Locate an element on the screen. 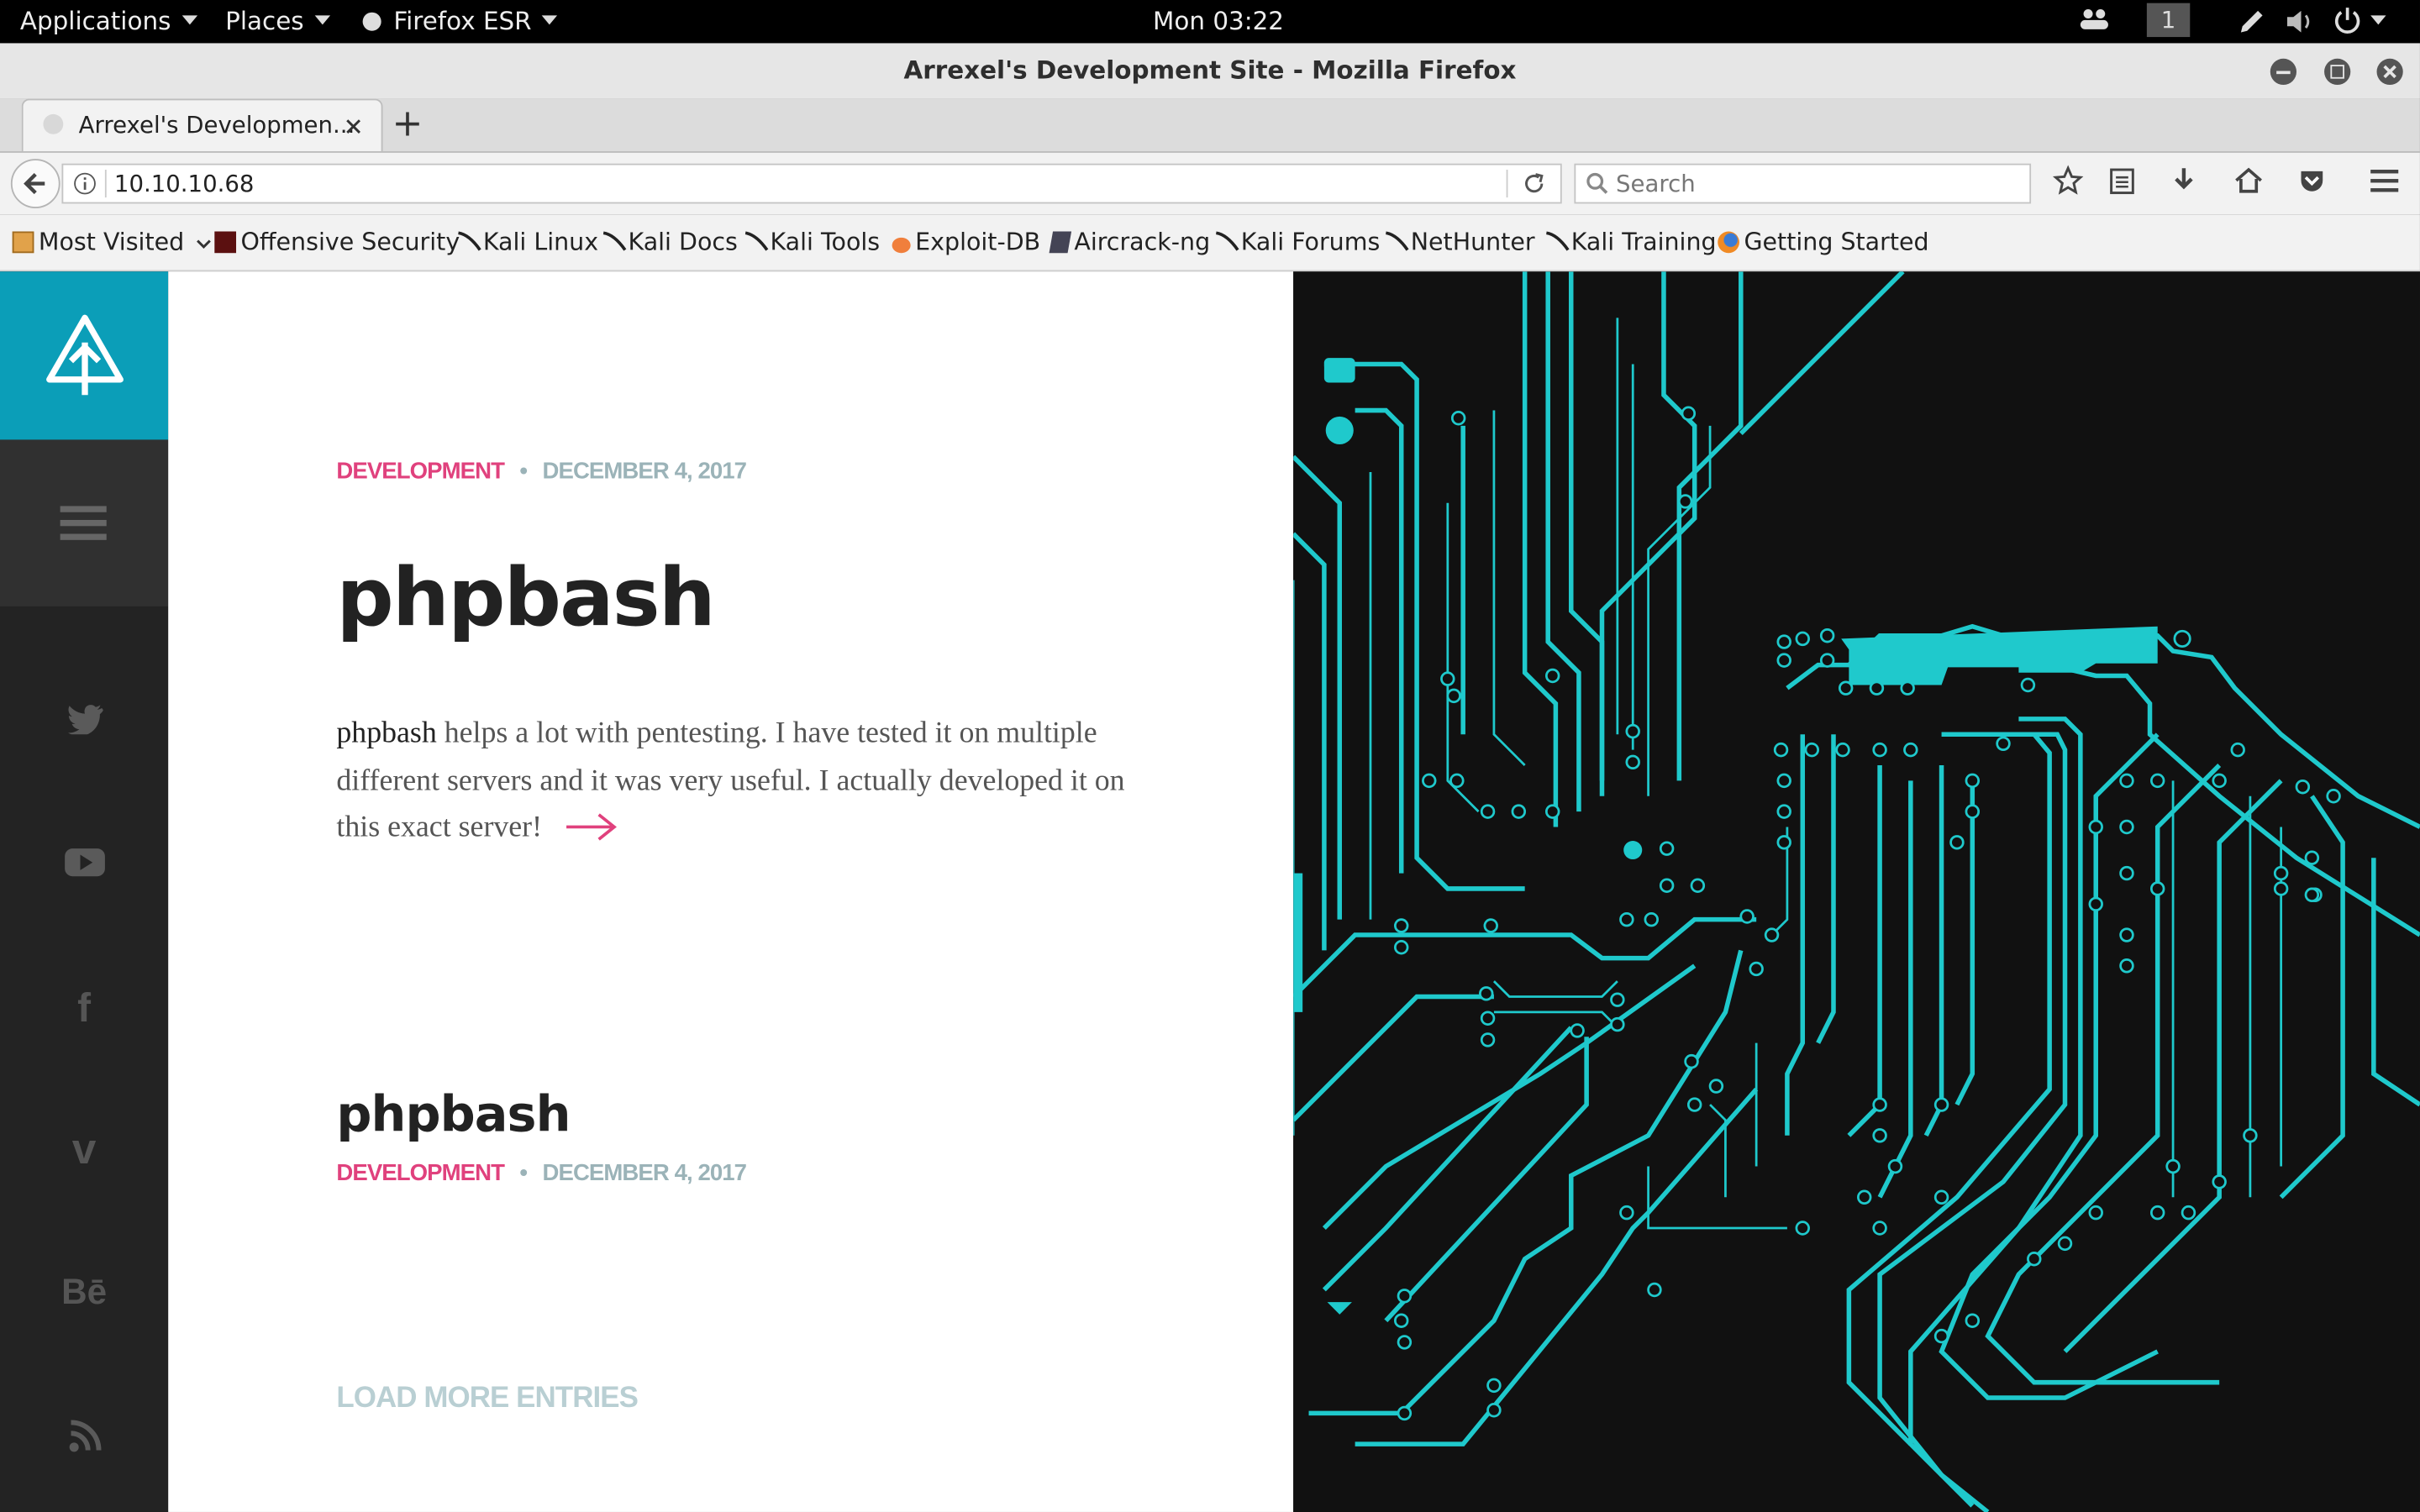  firefox-menu-label: Firefox ESR is located at coordinates (463, 21).